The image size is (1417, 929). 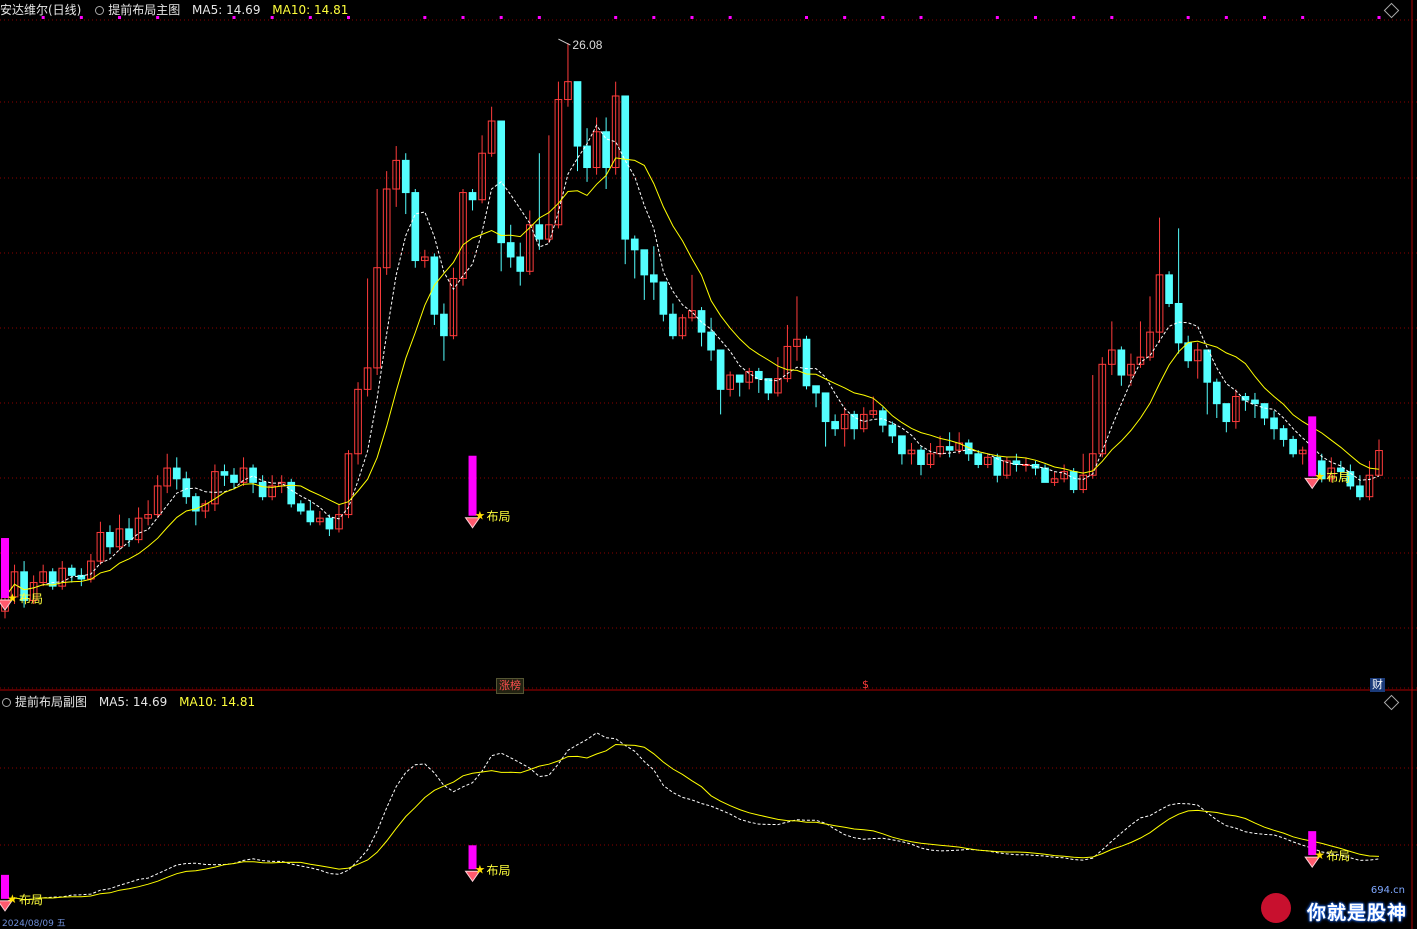 What do you see at coordinates (1276, 908) in the screenshot?
I see `logo-icon` at bounding box center [1276, 908].